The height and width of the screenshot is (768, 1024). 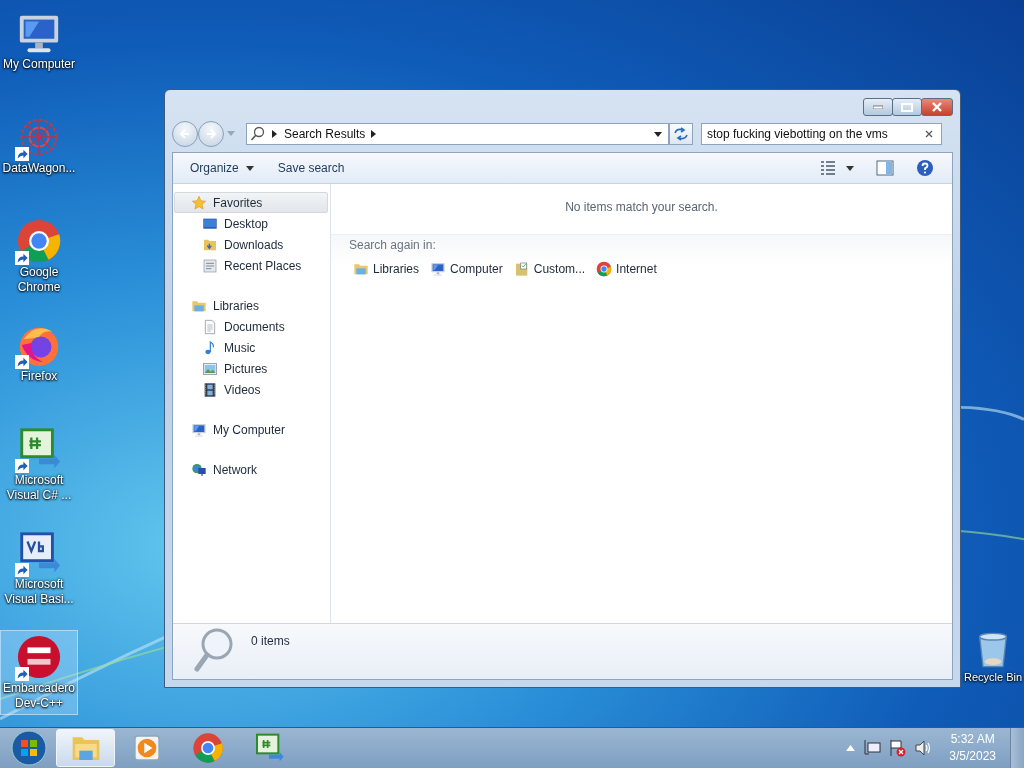 I want to click on magnifier-icon, so click(x=214, y=650).